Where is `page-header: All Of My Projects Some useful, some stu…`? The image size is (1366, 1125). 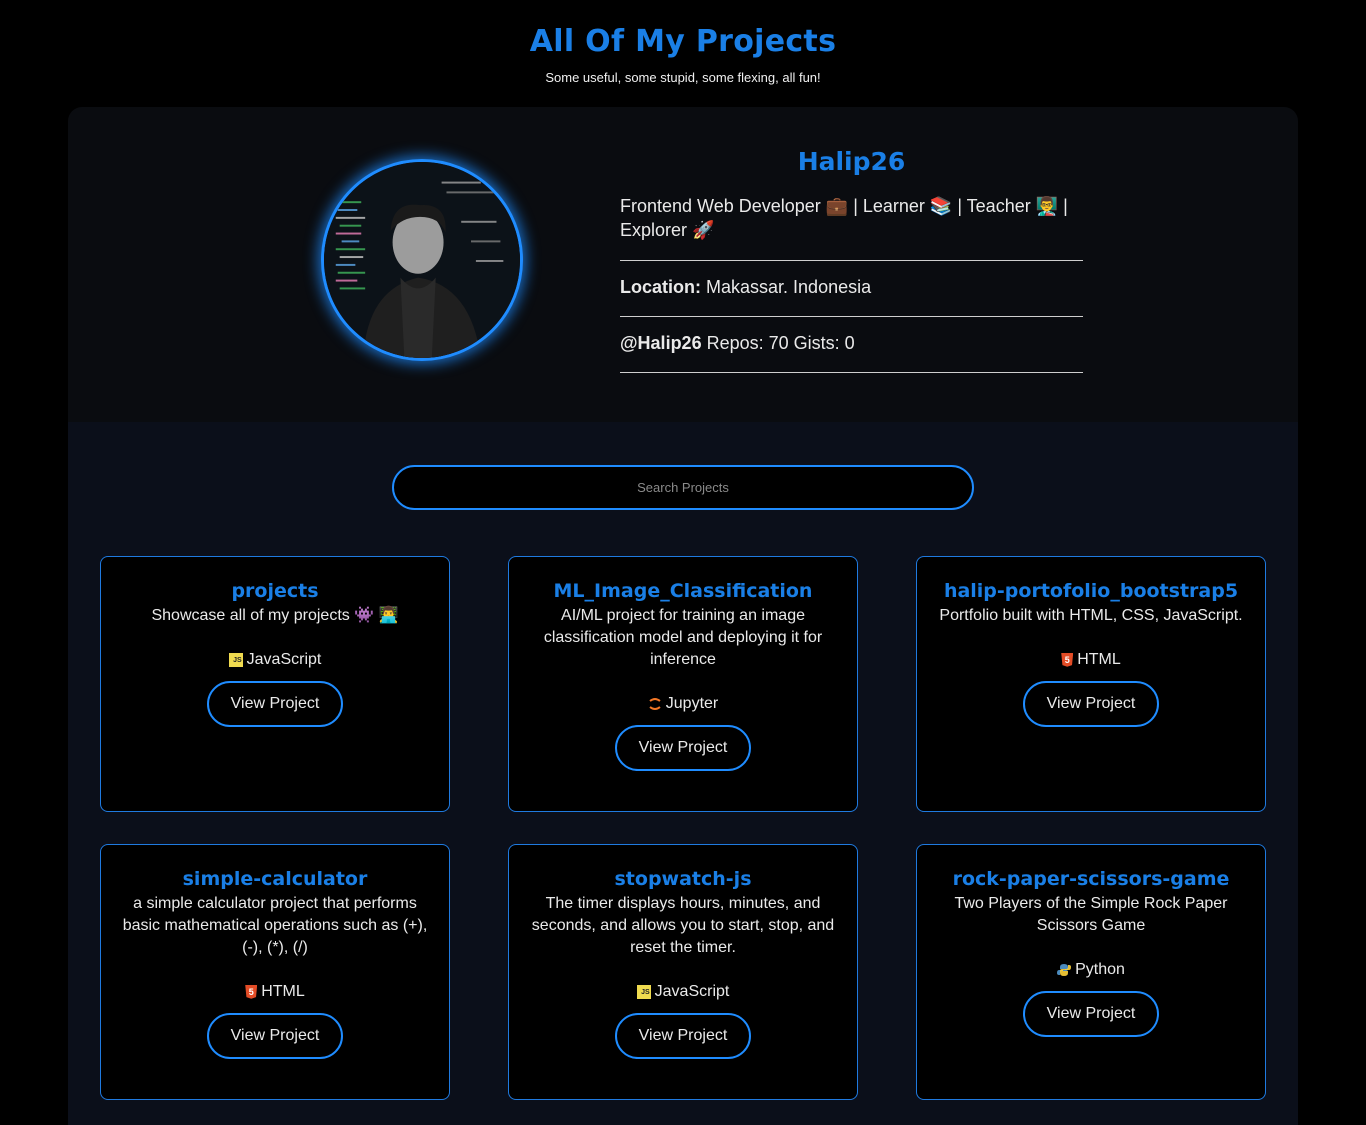
page-header: All Of My Projects Some useful, some stu… is located at coordinates (683, 53).